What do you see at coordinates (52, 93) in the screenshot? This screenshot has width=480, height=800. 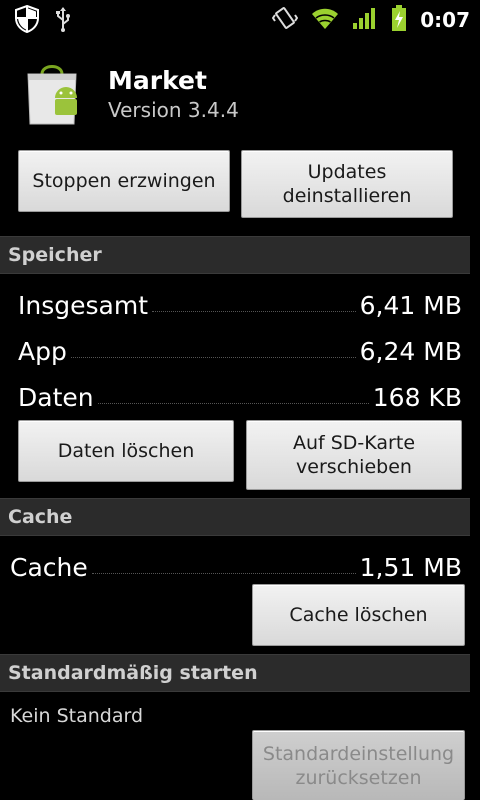 I see `market-bag-icon` at bounding box center [52, 93].